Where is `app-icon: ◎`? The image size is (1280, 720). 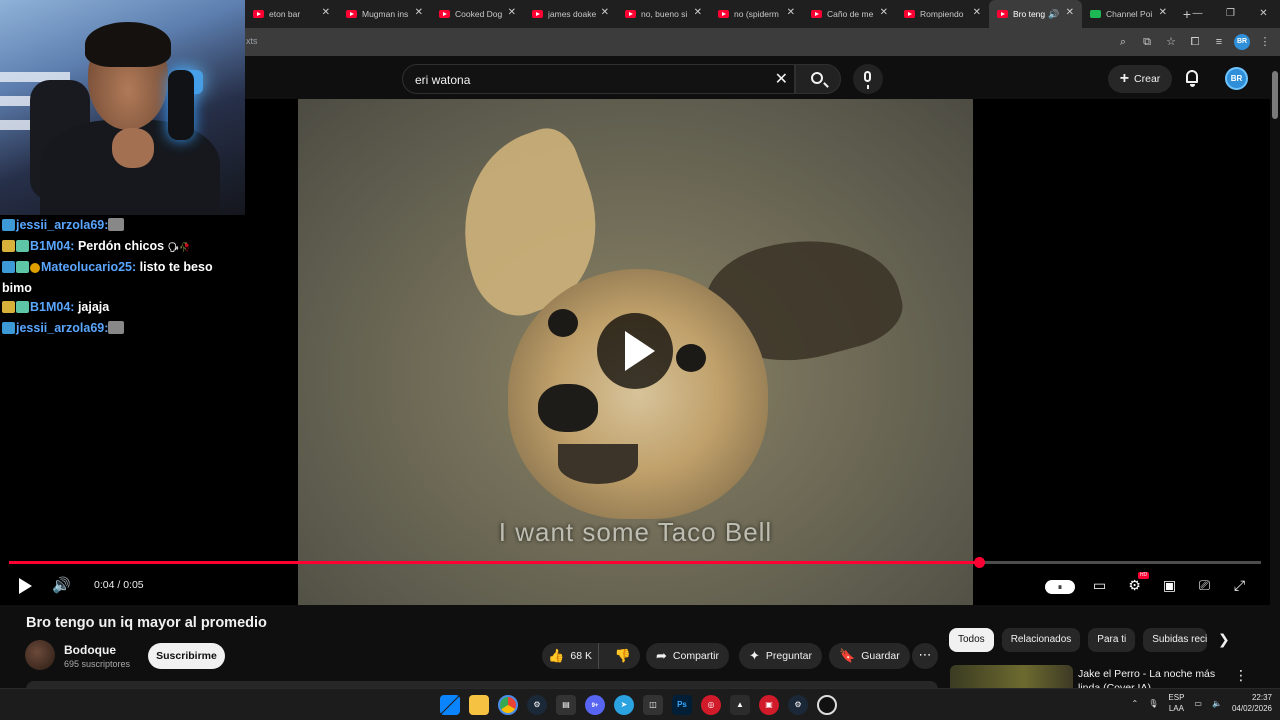
app-icon: ◎ is located at coordinates (711, 705).